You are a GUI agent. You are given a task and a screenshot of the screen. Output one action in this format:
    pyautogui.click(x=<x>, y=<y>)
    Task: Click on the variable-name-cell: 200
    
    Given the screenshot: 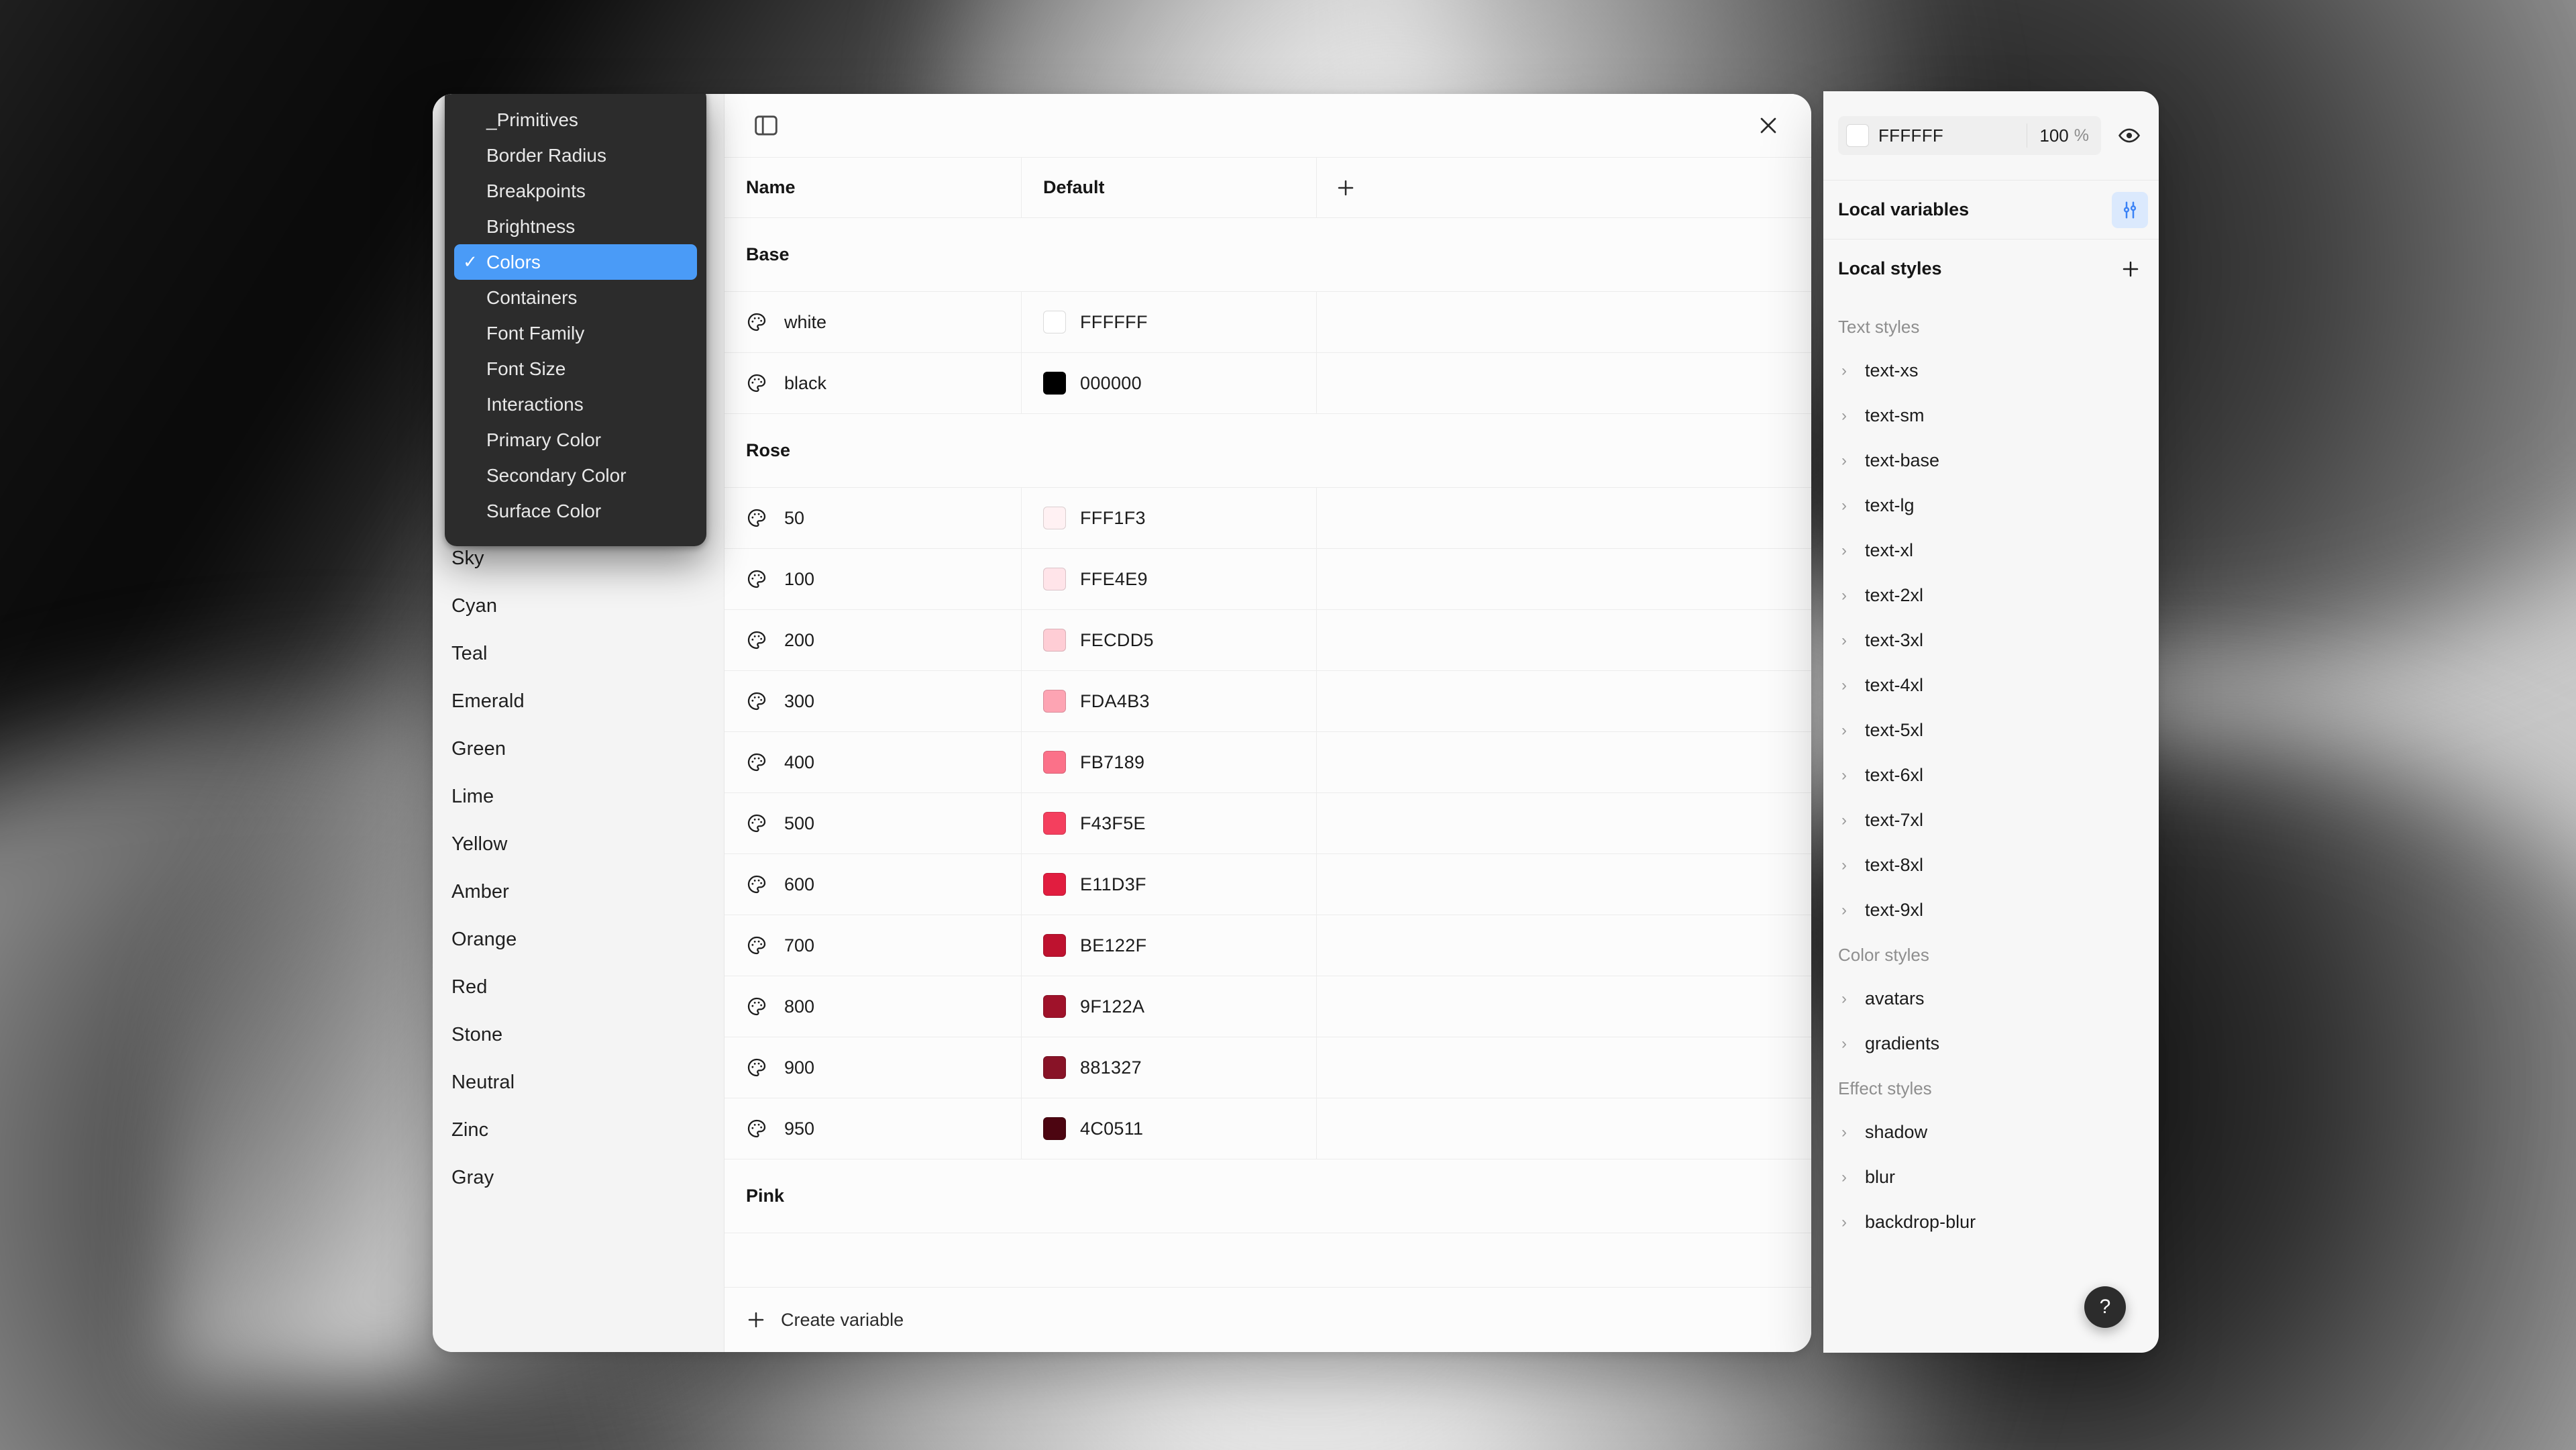 What is the action you would take?
    pyautogui.click(x=873, y=640)
    